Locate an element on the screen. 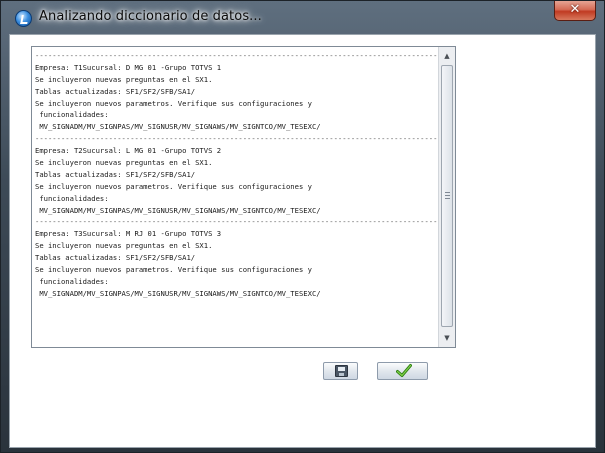 This screenshot has height=453, width=605. confirm-button is located at coordinates (402, 371).